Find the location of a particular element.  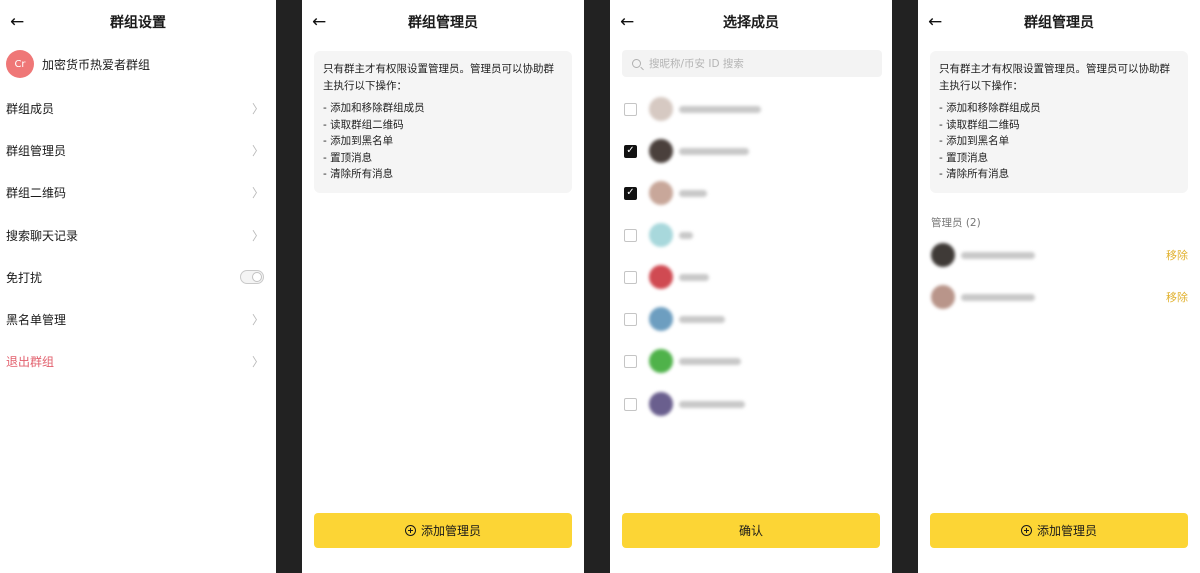

menu-item-do-not-disturb: 免打扰 is located at coordinates (135, 277).